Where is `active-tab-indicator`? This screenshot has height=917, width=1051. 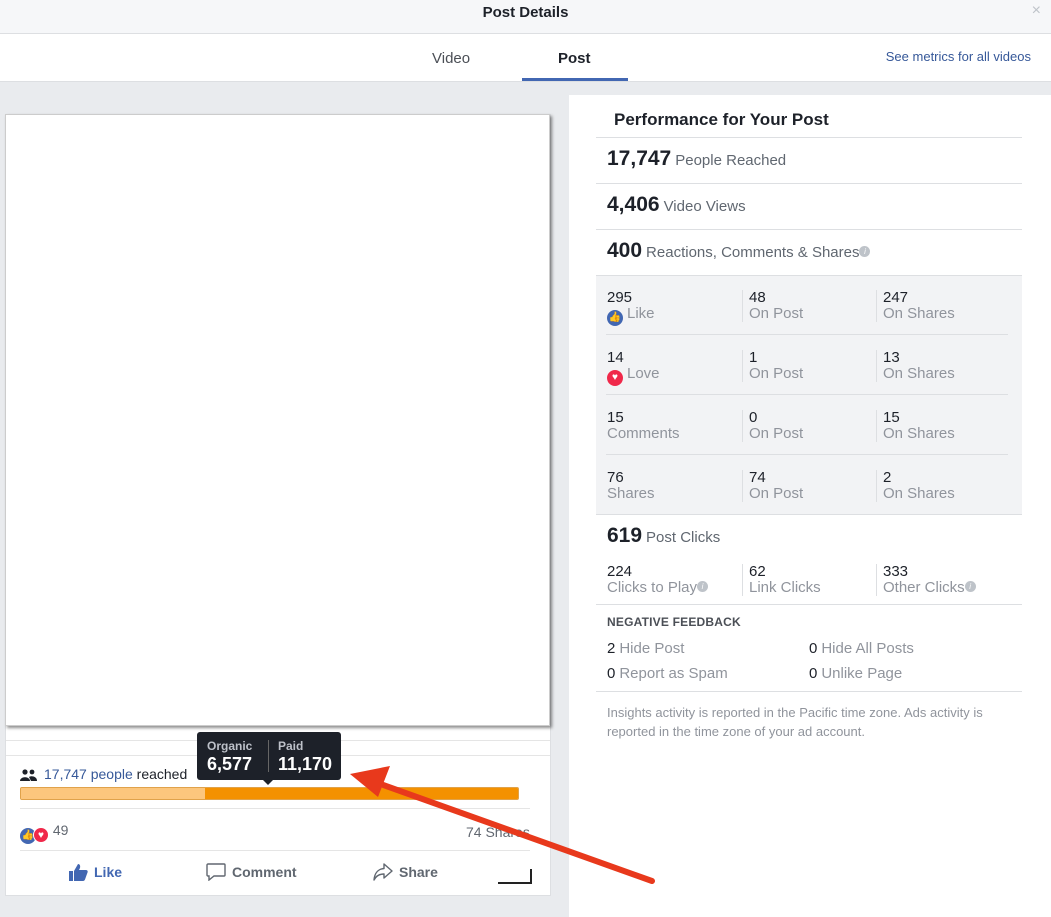 active-tab-indicator is located at coordinates (575, 79).